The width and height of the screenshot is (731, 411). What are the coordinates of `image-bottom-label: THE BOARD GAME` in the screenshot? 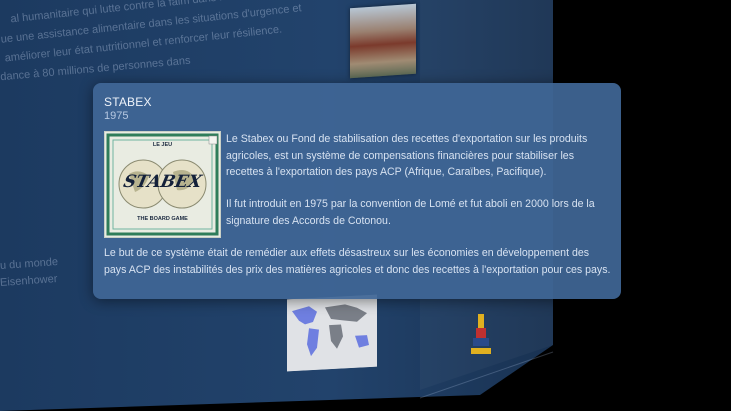 It's located at (162, 219).